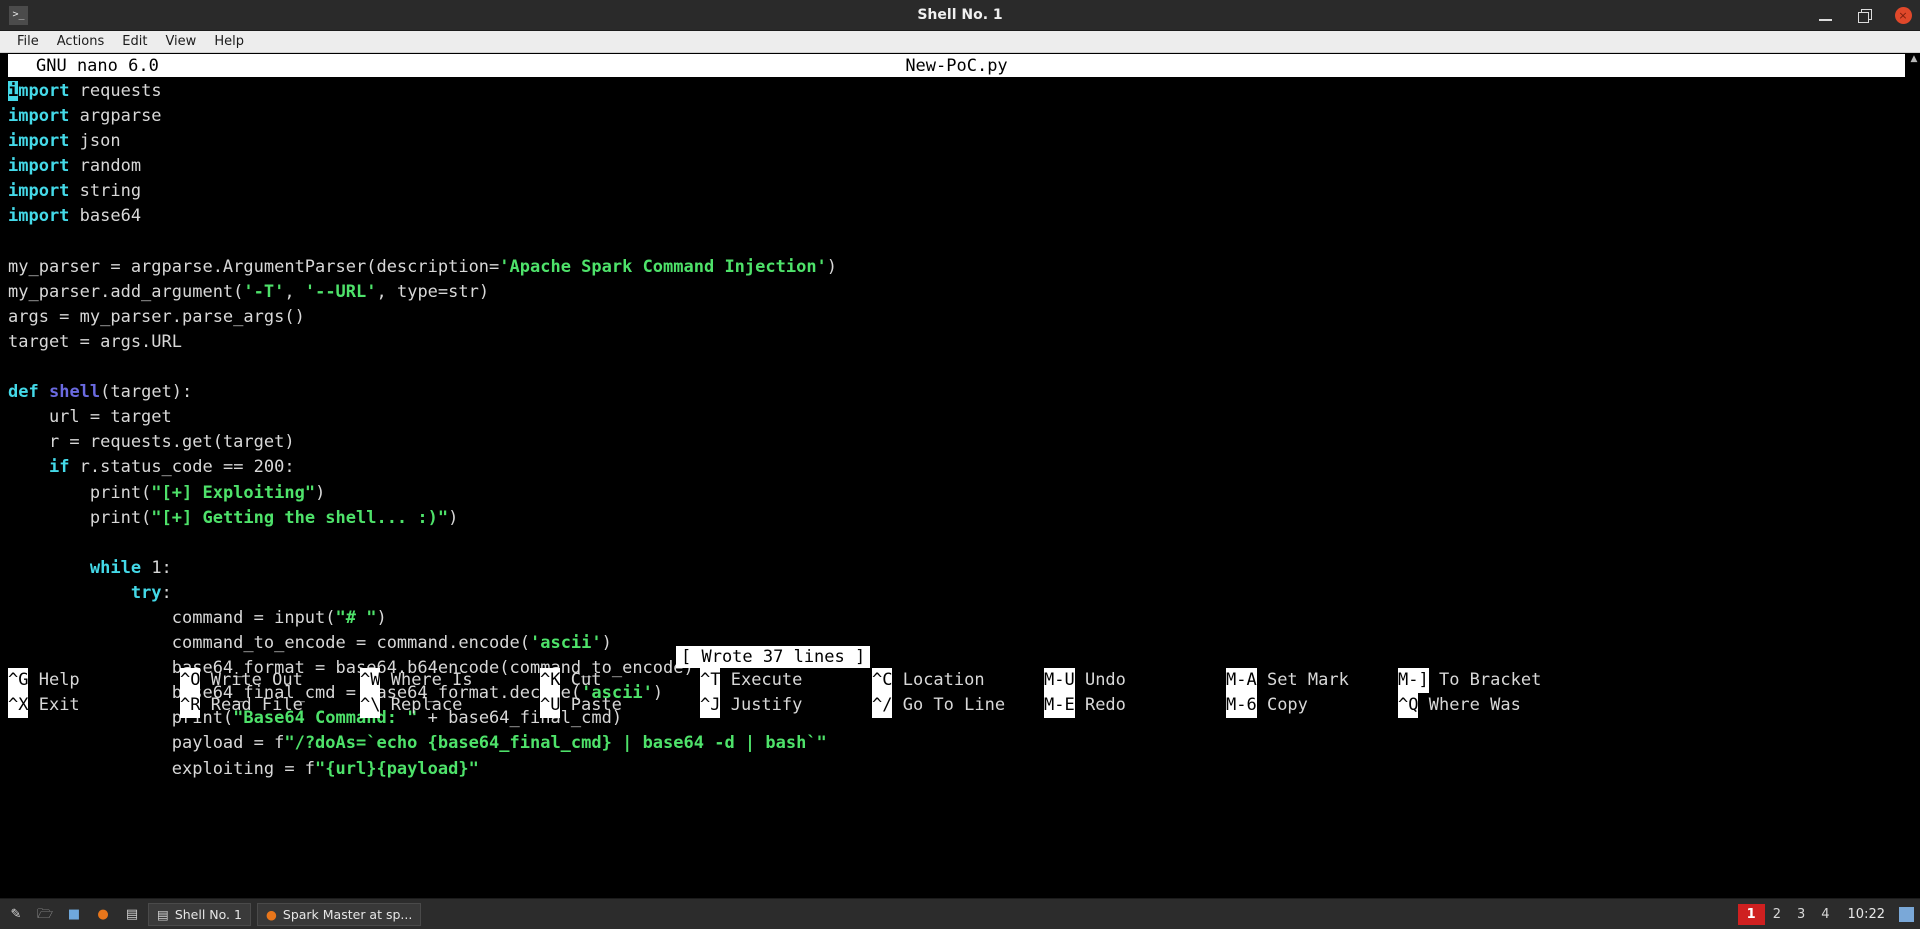 The image size is (1920, 929). What do you see at coordinates (882, 705) in the screenshot?
I see `shortcut-key: ^/` at bounding box center [882, 705].